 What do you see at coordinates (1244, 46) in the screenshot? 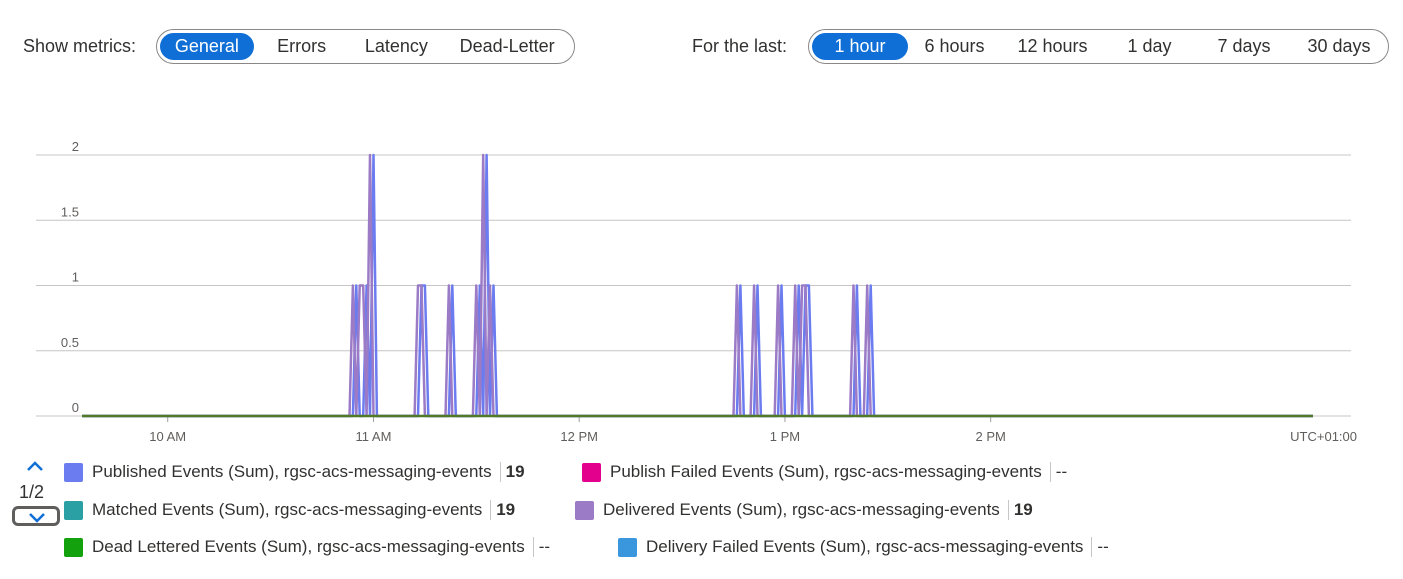
I see `time-7-days-tab: 7 days` at bounding box center [1244, 46].